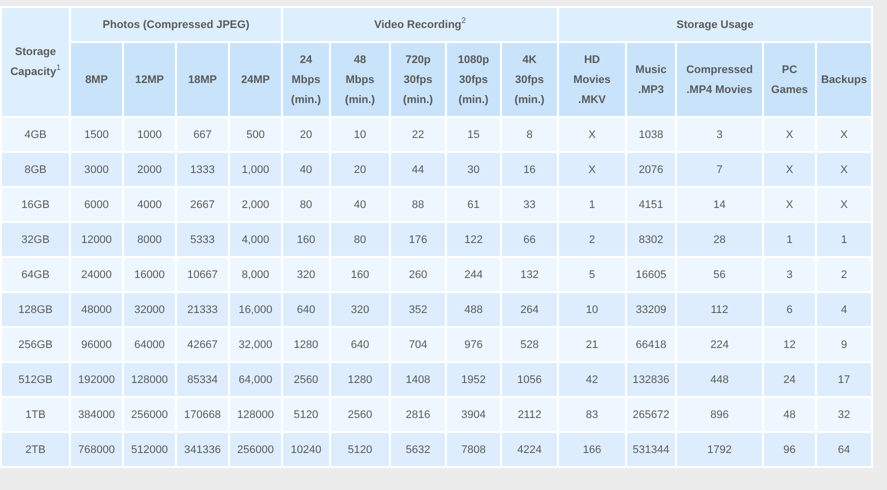 This screenshot has width=887, height=490. I want to click on table-cell: 15, so click(474, 134).